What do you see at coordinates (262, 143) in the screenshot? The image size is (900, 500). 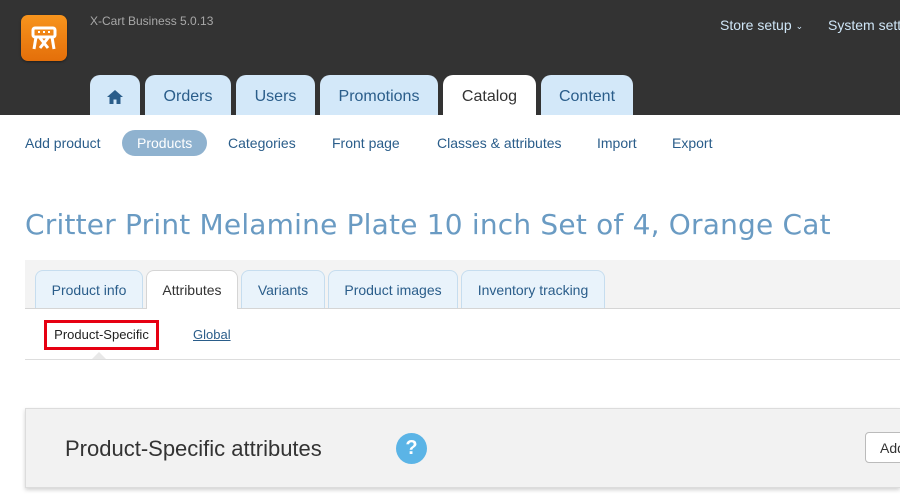 I see `subnav-categories: Categories` at bounding box center [262, 143].